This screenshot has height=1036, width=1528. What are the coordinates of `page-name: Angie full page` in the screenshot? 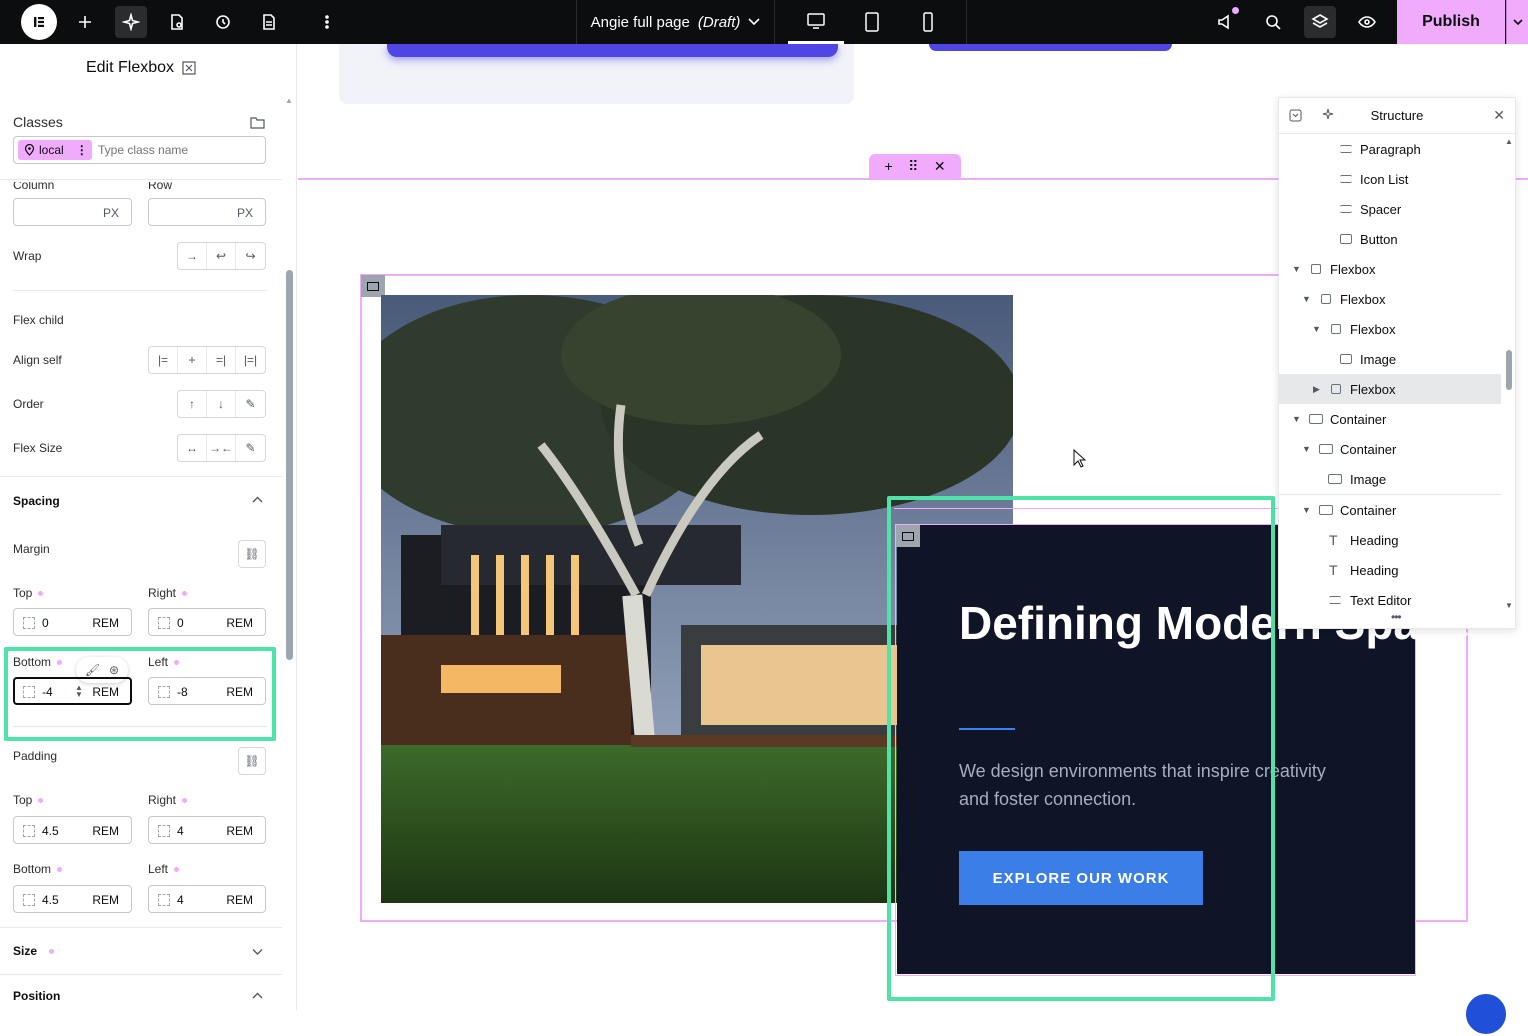 It's located at (640, 22).